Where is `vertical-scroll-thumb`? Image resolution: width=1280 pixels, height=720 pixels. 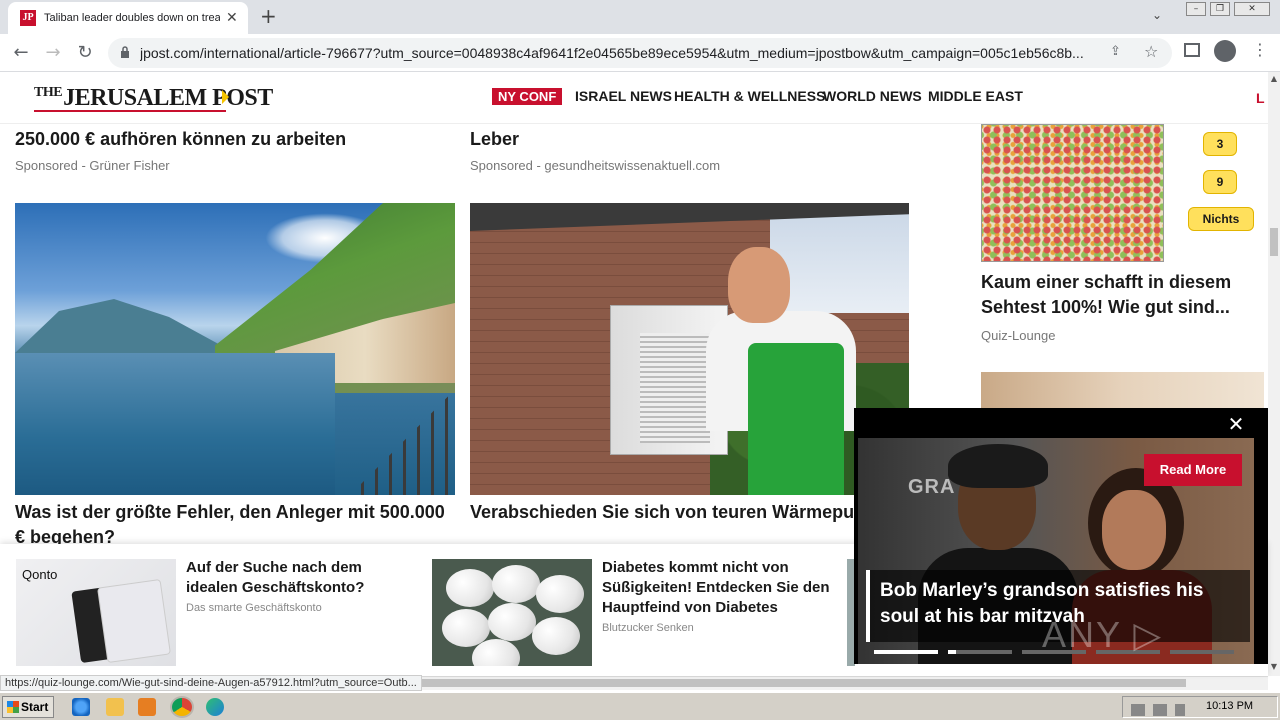
vertical-scroll-thumb is located at coordinates (1274, 242).